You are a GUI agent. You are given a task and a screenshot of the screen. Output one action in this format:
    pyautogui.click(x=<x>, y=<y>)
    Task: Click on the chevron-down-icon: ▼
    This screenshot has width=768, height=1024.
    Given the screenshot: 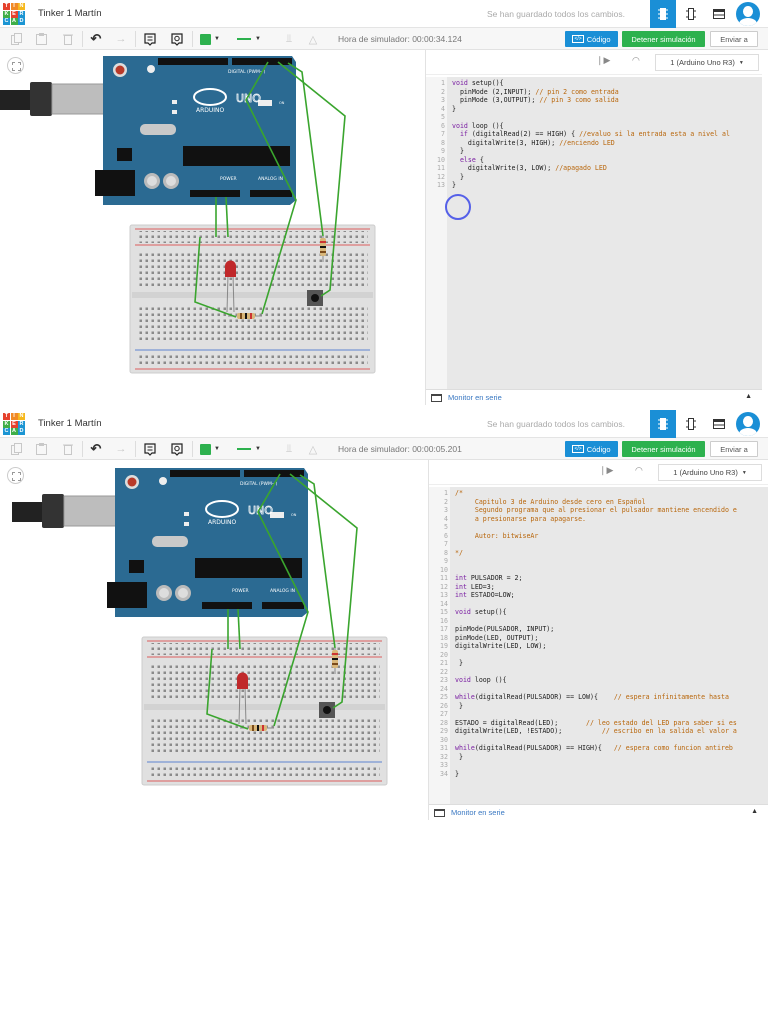 What is the action you would take?
    pyautogui.click(x=217, y=39)
    